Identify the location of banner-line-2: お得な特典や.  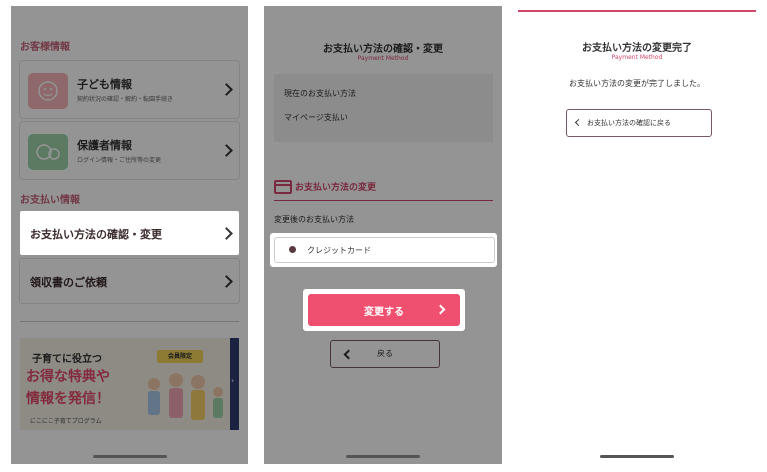
(68, 377).